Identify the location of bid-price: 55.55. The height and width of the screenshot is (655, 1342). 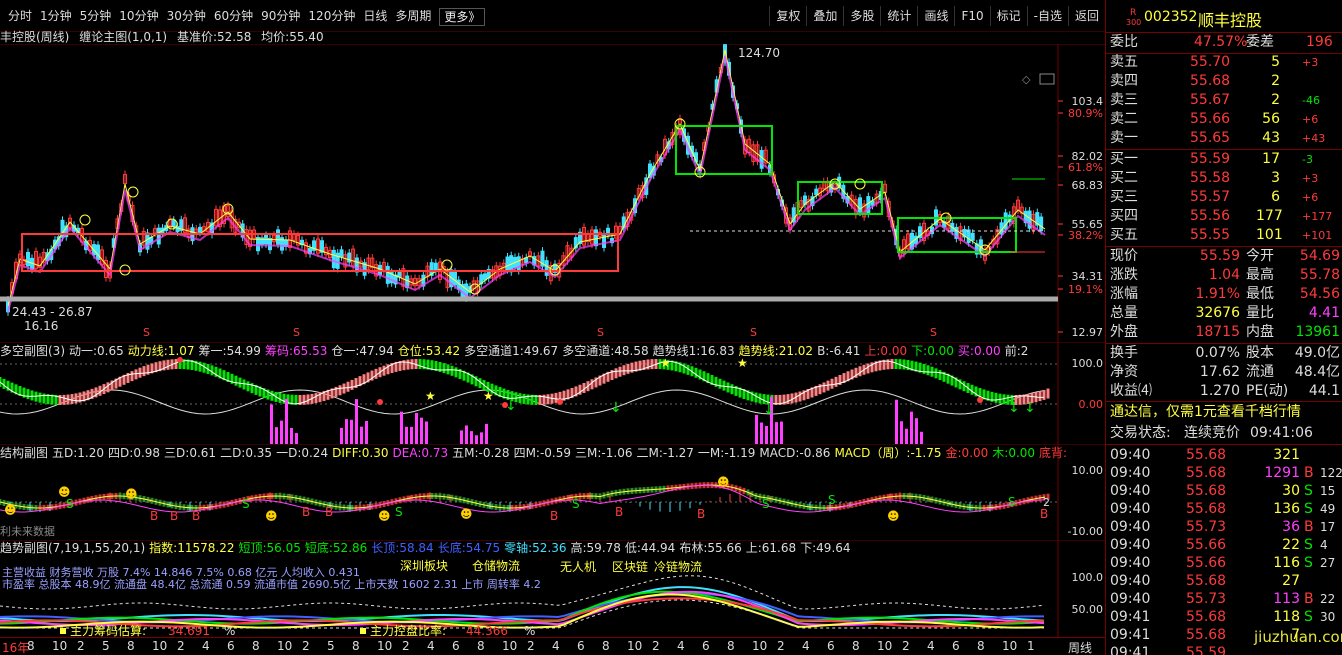
(1210, 235).